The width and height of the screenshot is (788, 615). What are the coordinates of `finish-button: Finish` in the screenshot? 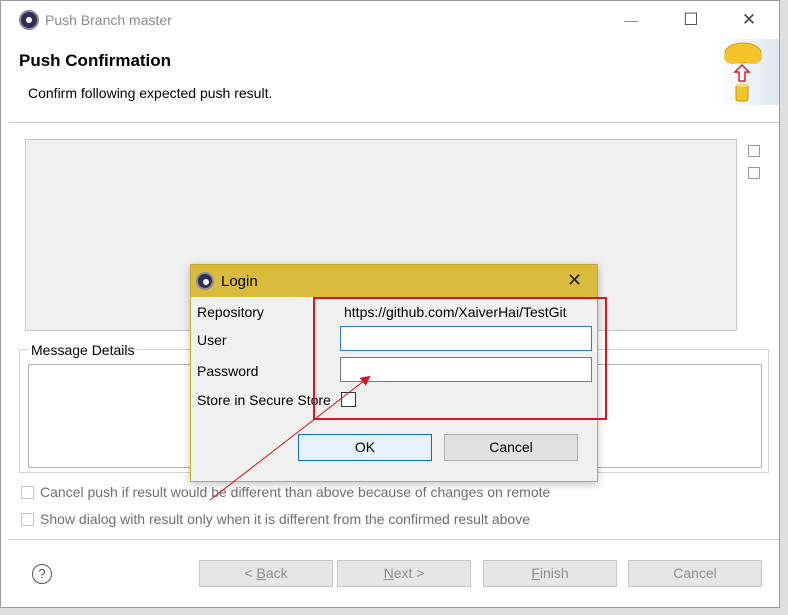 It's located at (550, 573).